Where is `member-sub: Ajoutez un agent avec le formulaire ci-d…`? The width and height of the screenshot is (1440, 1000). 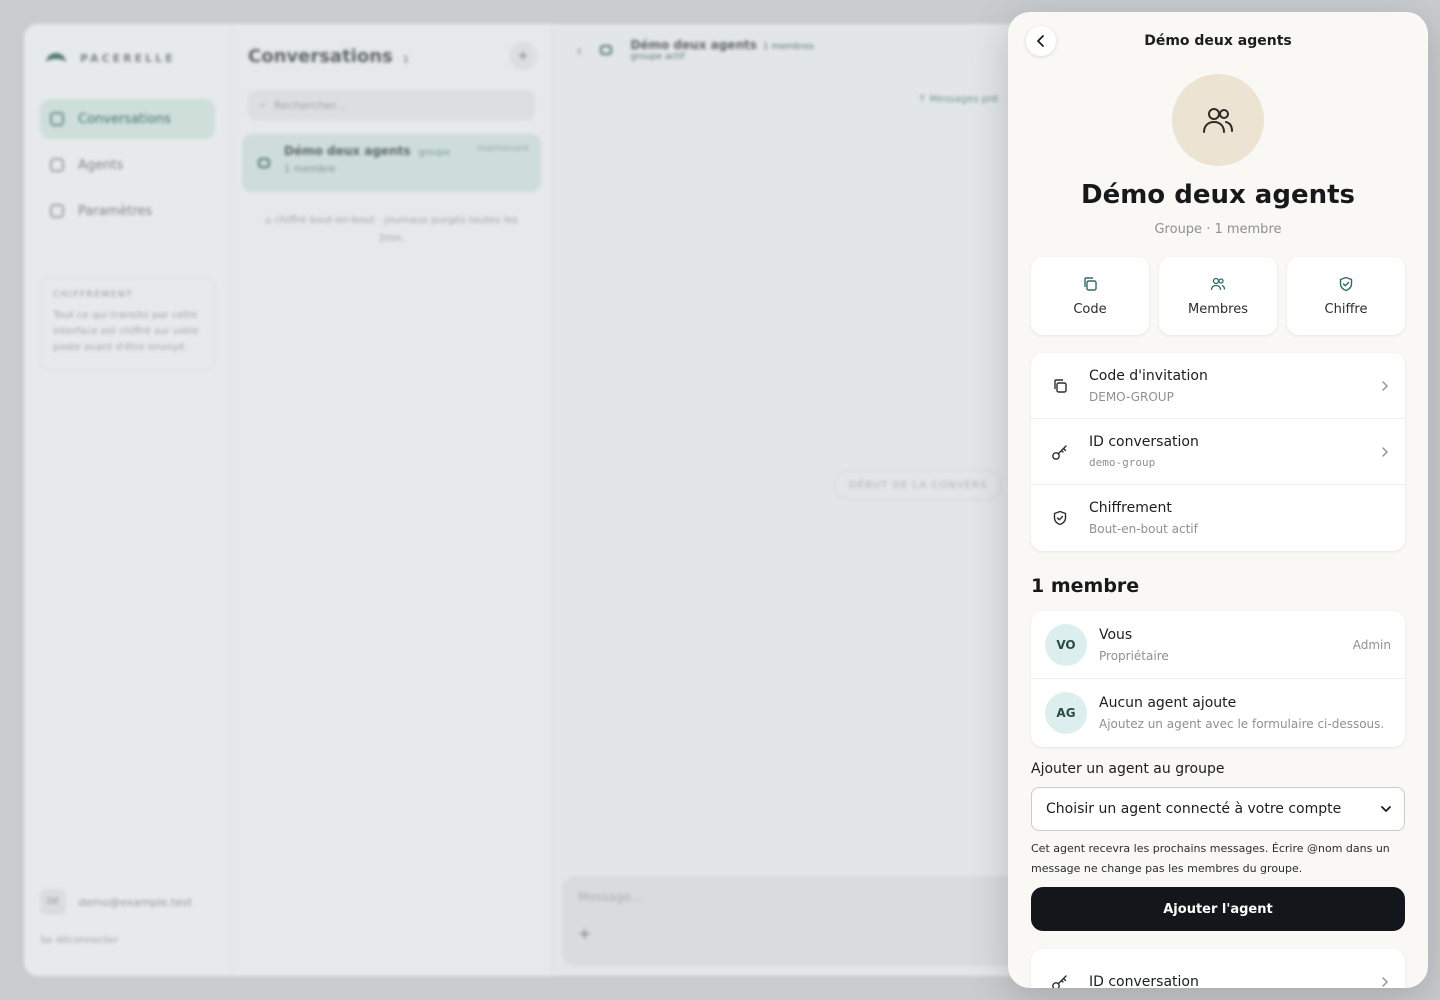
member-sub: Ajoutez un agent avec le formulaire ci-d… is located at coordinates (1242, 724).